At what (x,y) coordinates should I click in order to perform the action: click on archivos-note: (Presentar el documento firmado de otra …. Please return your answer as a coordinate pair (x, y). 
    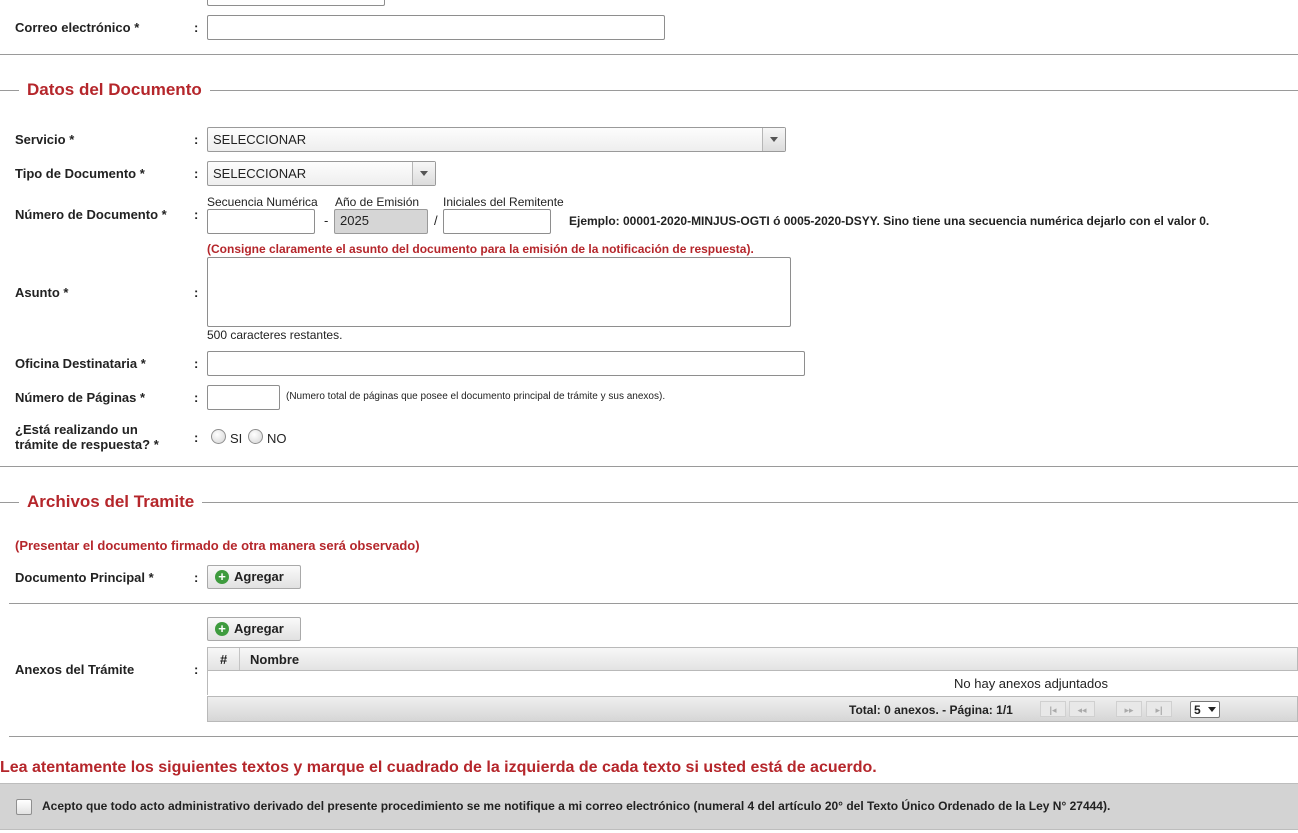
    Looking at the image, I should click on (217, 545).